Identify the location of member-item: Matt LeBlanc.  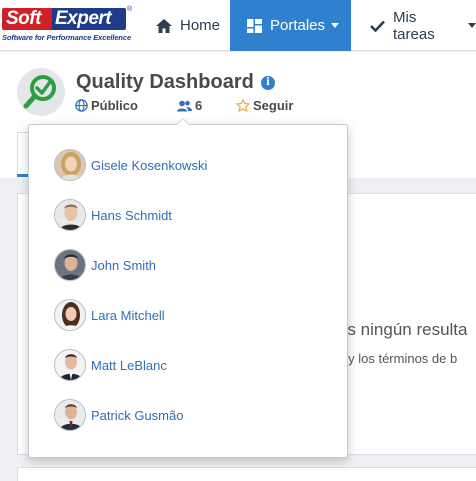
(110, 365).